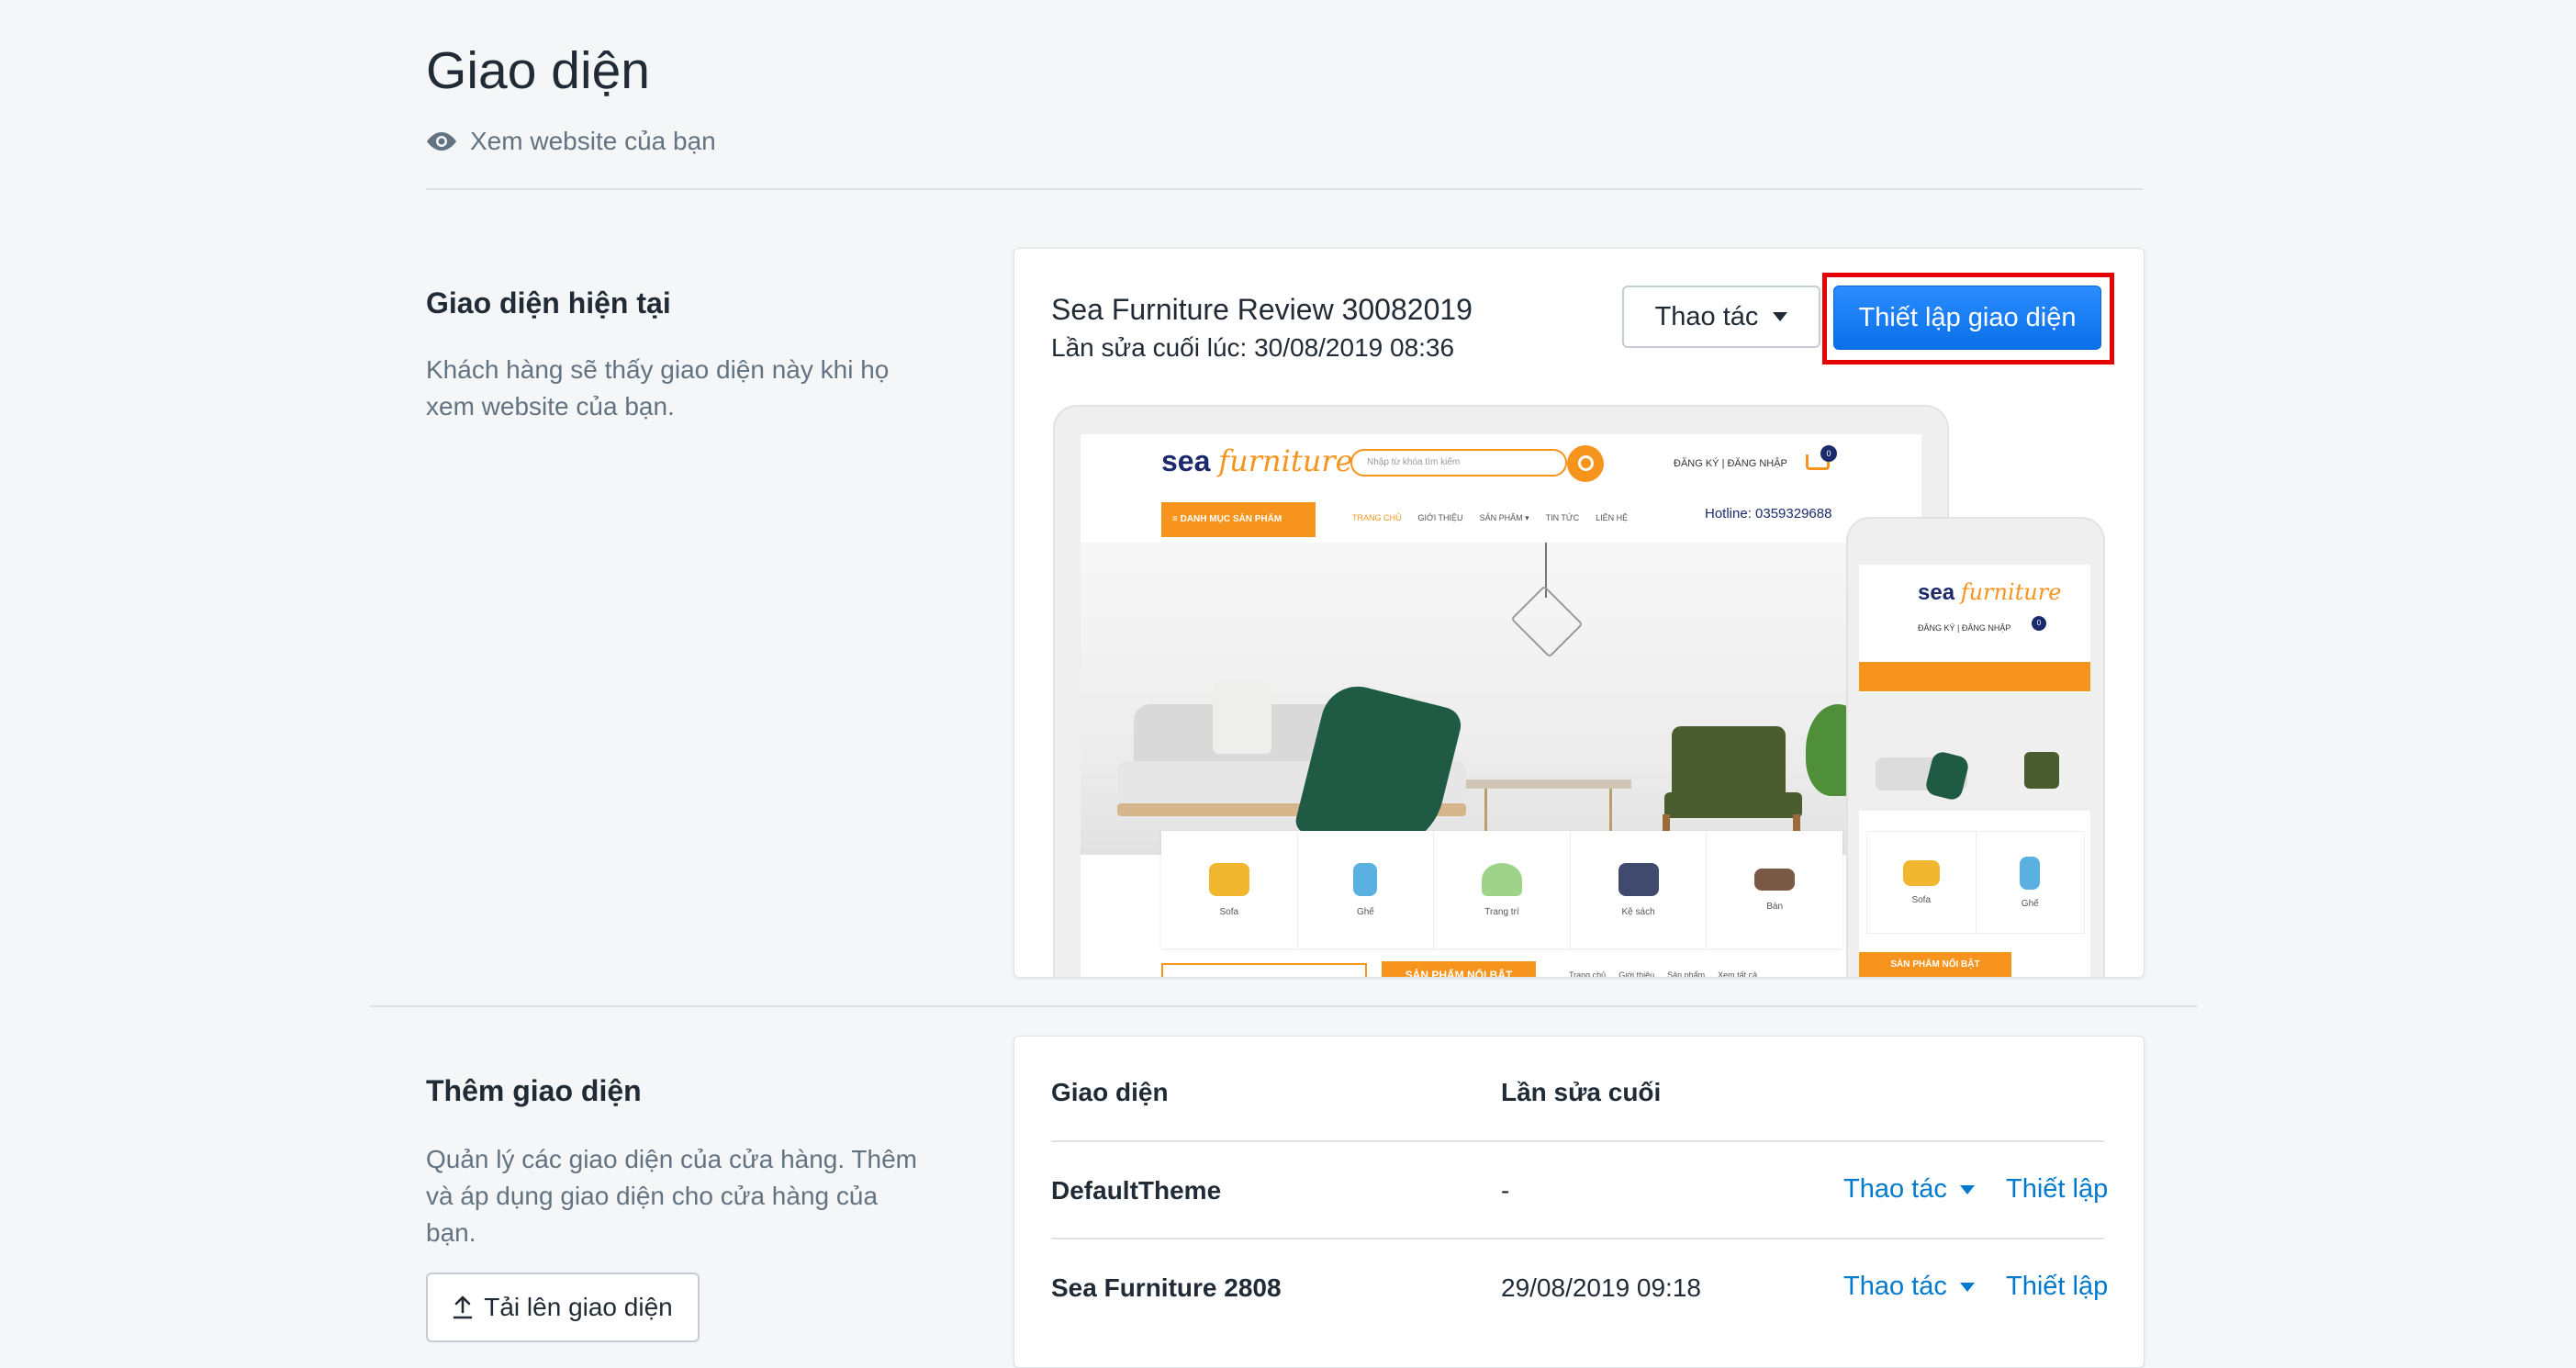 Image resolution: width=2576 pixels, height=1368 pixels. I want to click on mobile-preview-cart-count: 0, so click(2039, 624).